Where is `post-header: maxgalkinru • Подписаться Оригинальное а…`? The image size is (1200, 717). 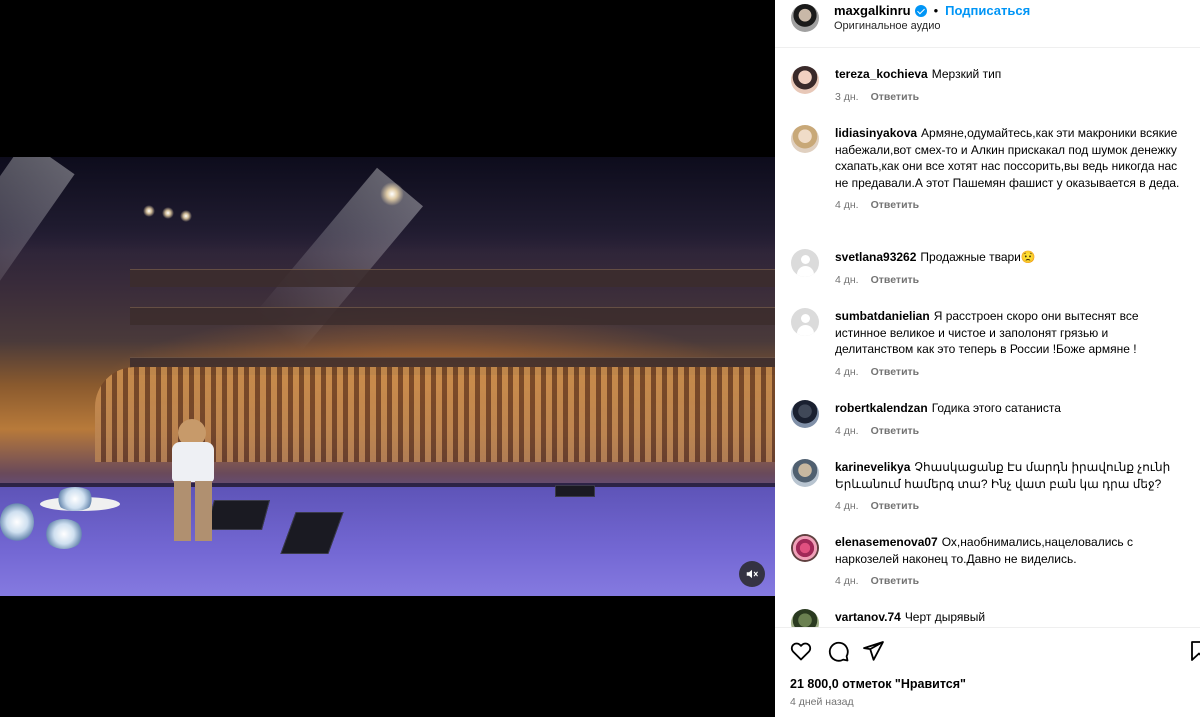 post-header: maxgalkinru • Подписаться Оригинальное а… is located at coordinates (987, 24).